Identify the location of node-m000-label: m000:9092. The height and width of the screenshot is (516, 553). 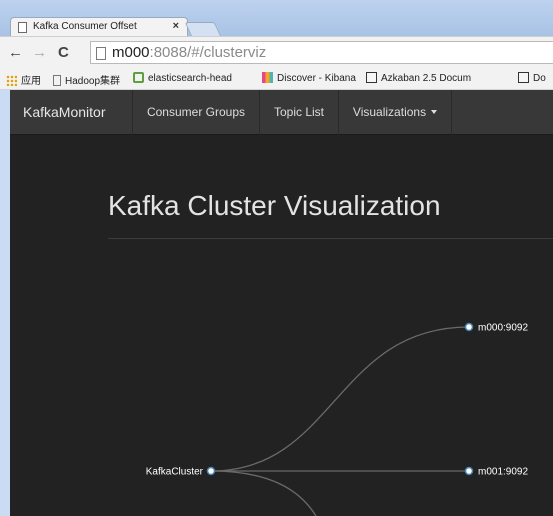
(503, 328).